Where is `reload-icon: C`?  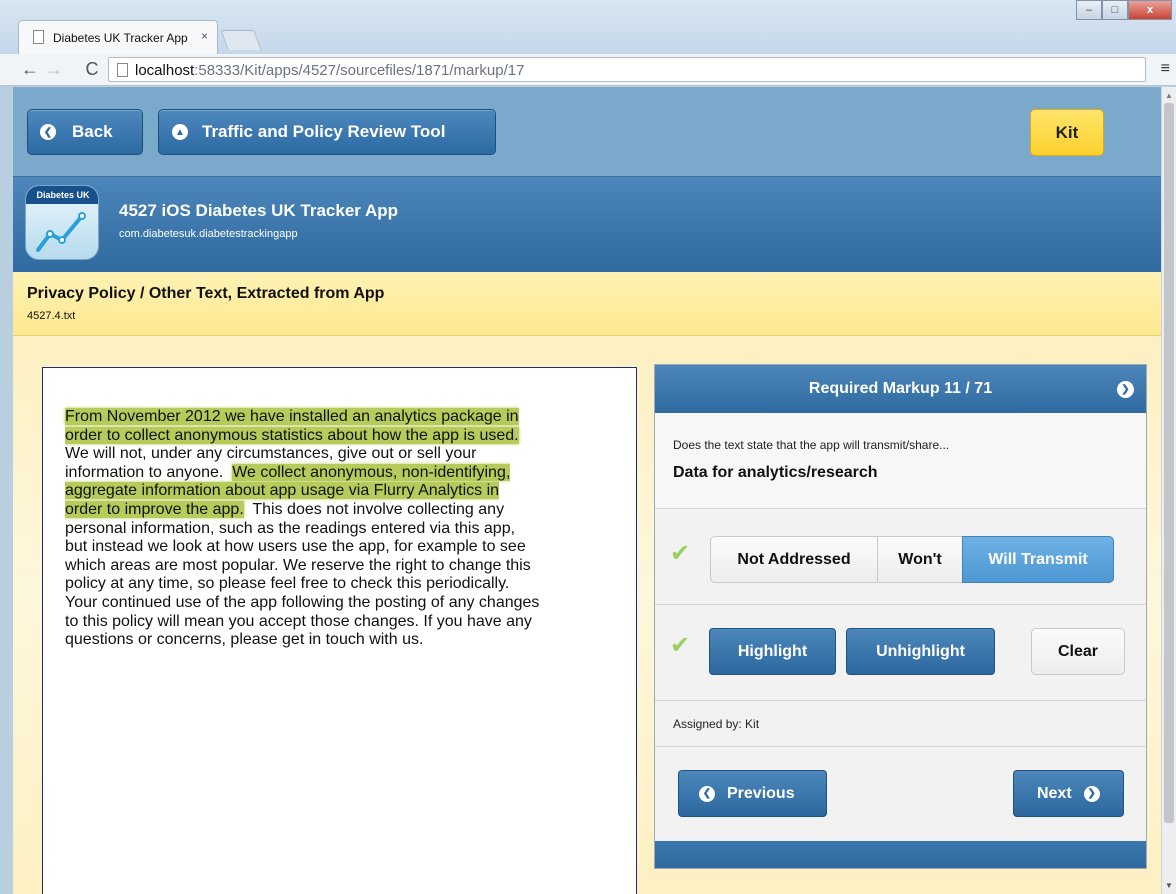
reload-icon: C is located at coordinates (92, 69).